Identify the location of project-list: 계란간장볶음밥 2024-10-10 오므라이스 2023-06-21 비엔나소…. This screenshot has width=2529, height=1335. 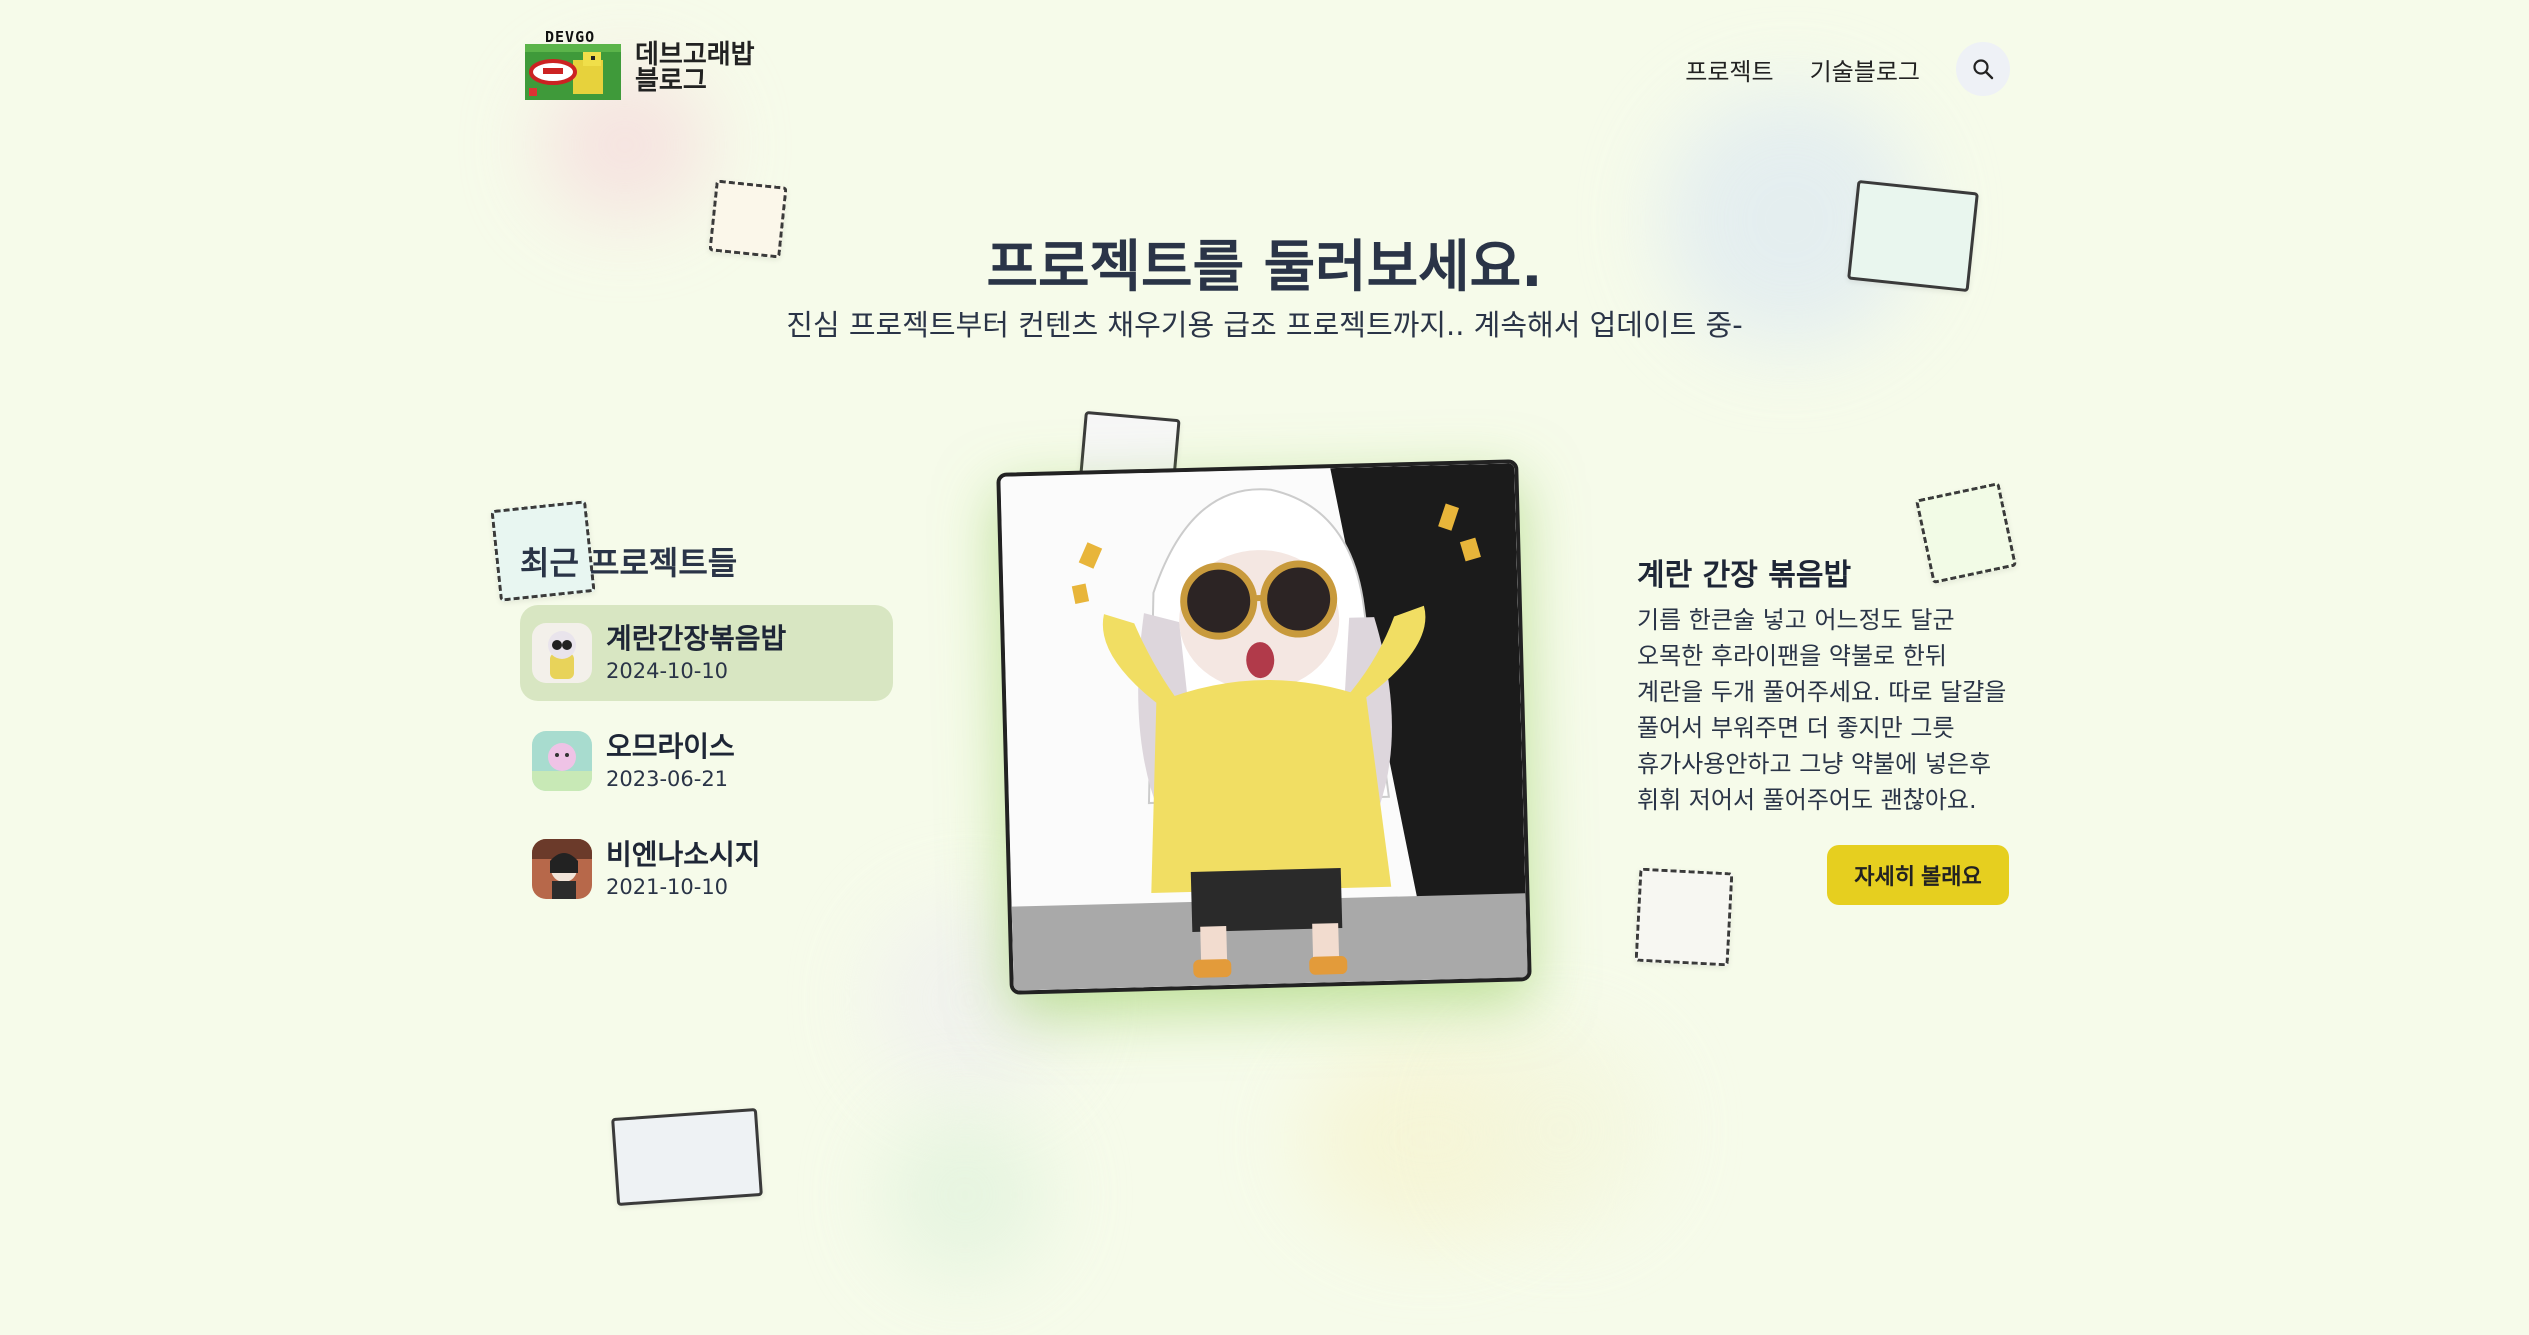
(706, 767).